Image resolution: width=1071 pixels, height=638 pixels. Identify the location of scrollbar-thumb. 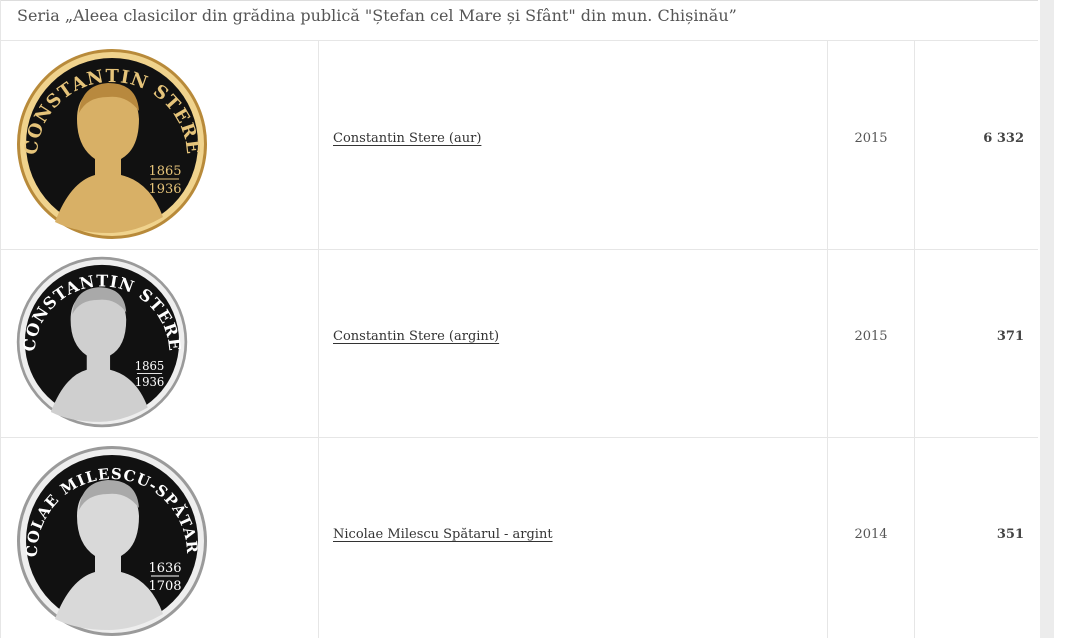
(1047, 319).